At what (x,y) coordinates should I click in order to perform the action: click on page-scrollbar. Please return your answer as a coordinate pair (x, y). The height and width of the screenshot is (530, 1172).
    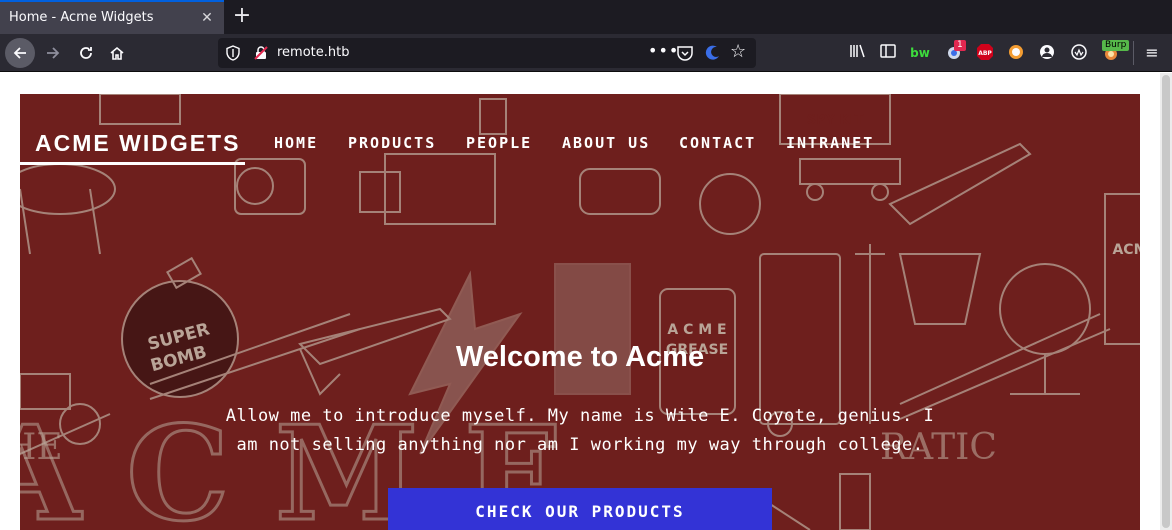
    Looking at the image, I should click on (1166, 301).